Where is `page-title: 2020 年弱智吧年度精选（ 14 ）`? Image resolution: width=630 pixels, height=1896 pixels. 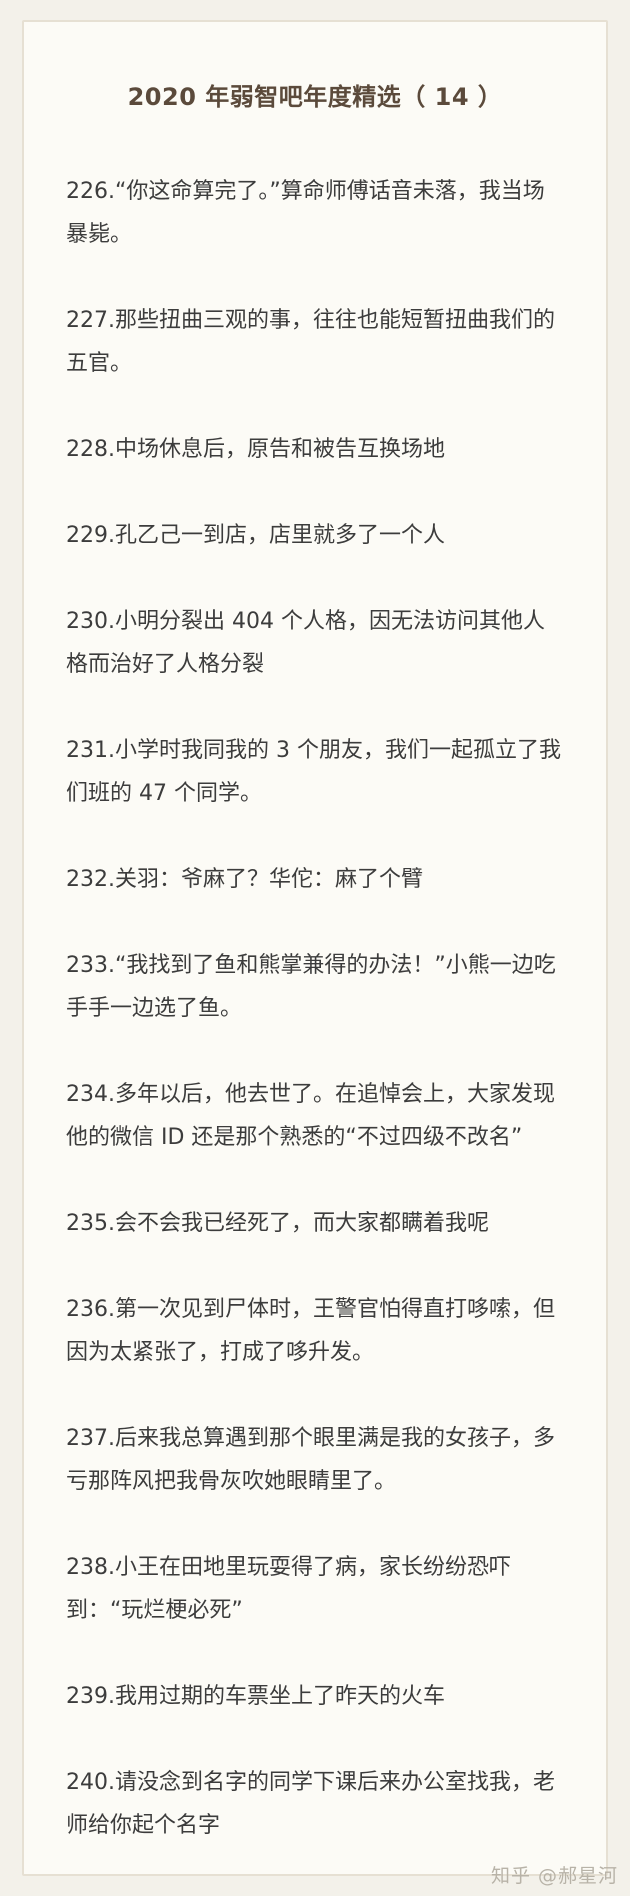
page-title: 2020 年弱智吧年度精选（ 14 ） is located at coordinates (315, 97).